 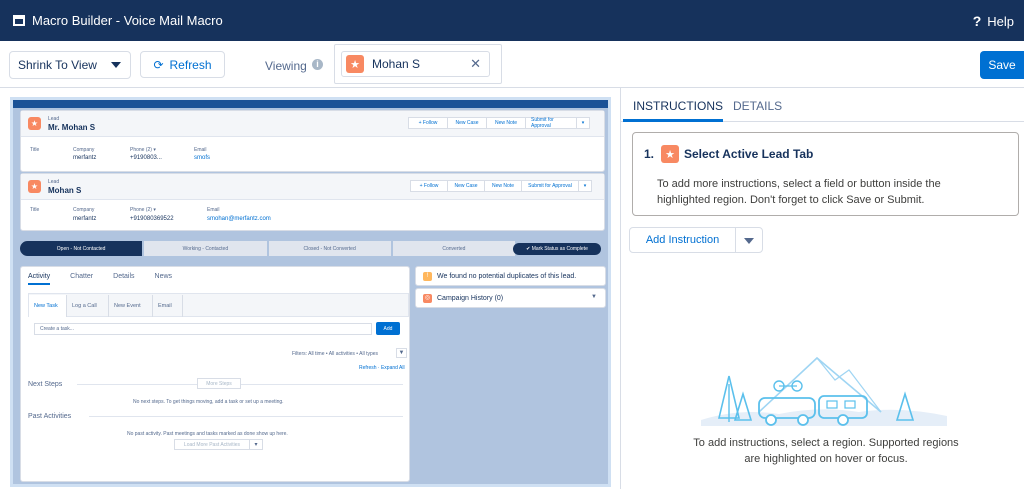 I want to click on tab-details: Details, so click(x=123, y=279).